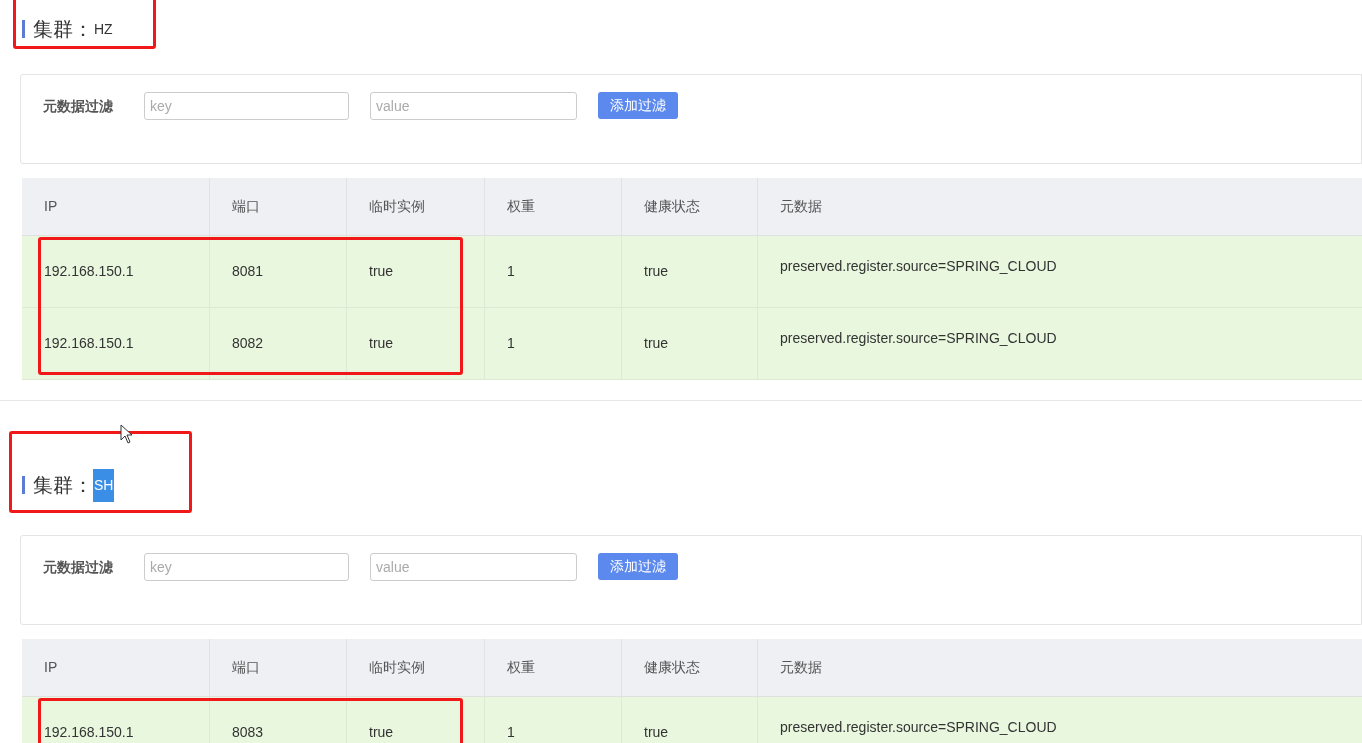  Describe the element at coordinates (248, 343) in the screenshot. I see `table-cell-text: 8082` at that location.